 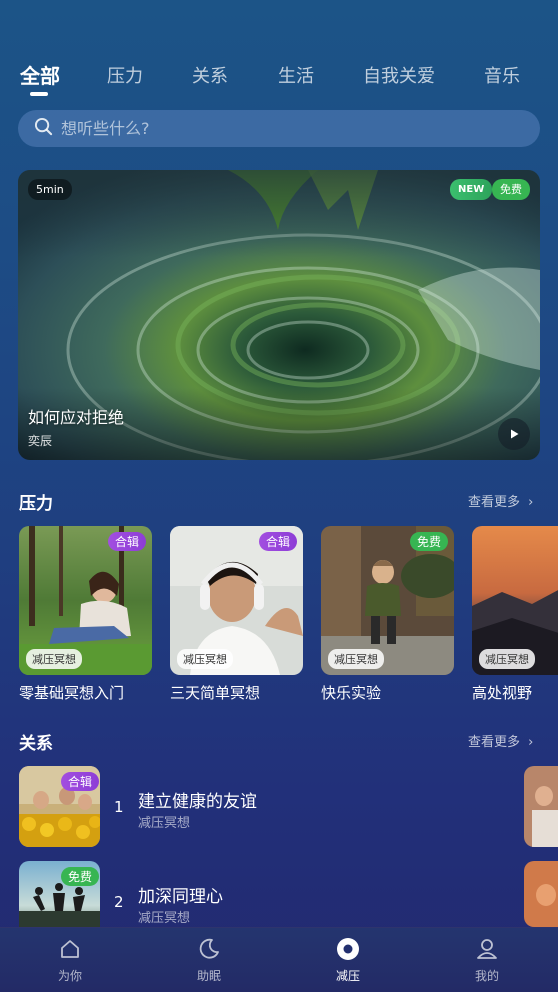 I want to click on moon-icon, so click(x=209, y=951).